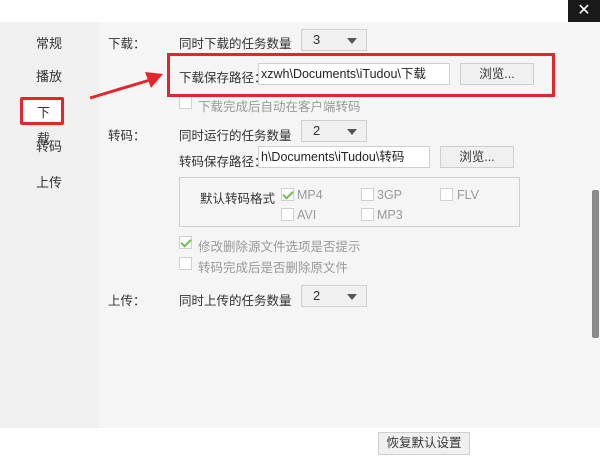  Describe the element at coordinates (235, 44) in the screenshot. I see `download-concurrent-label: 同时下载的任务数量` at that location.